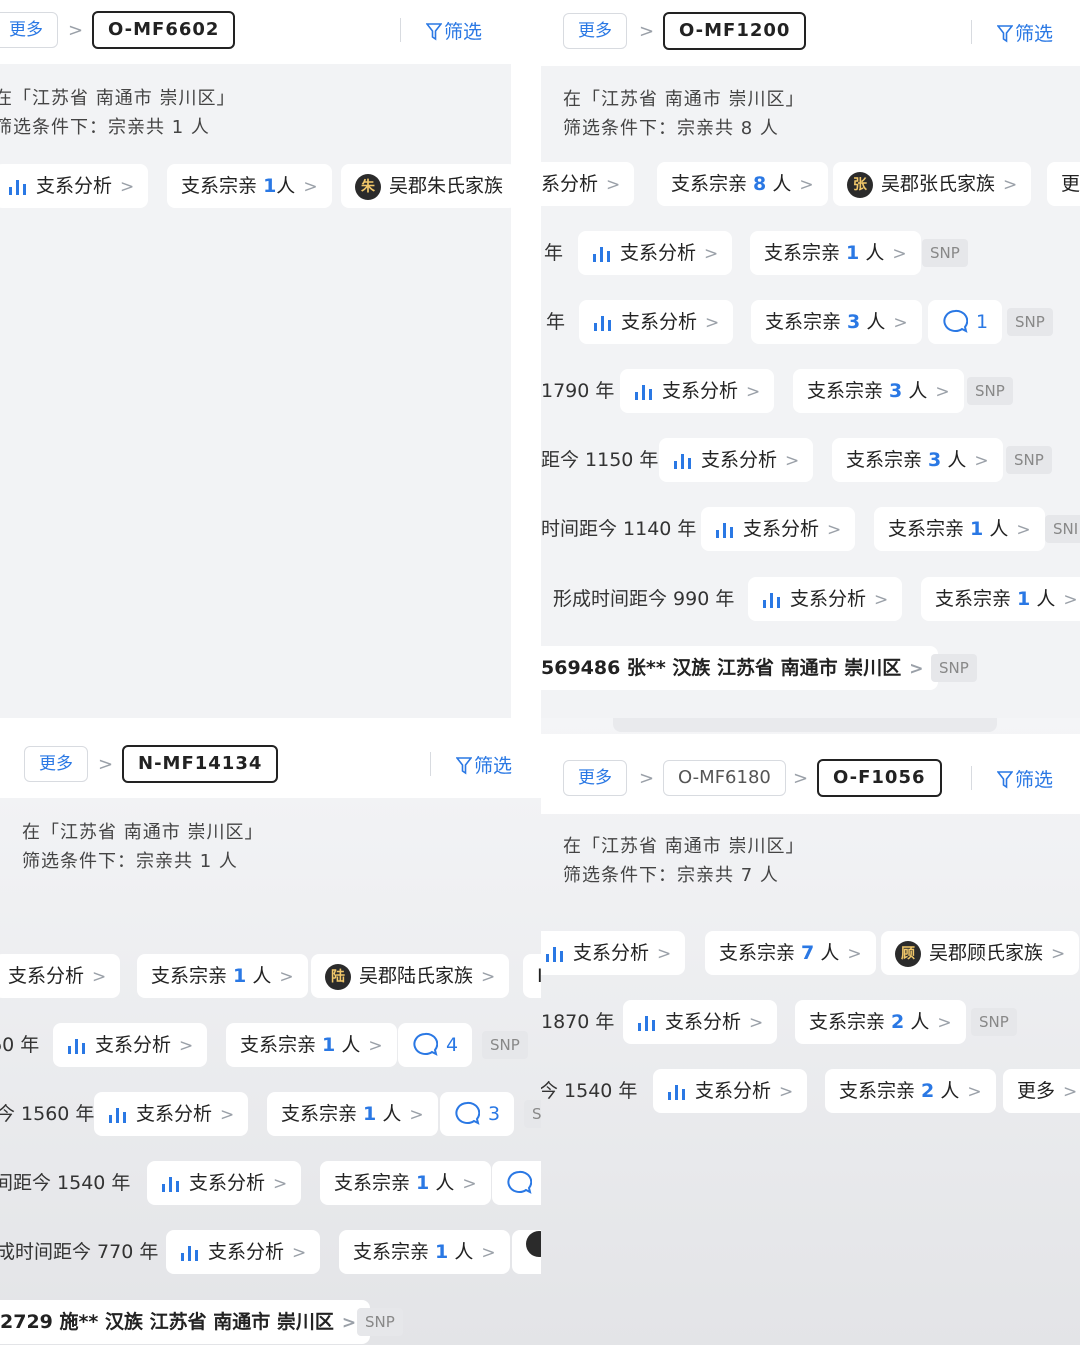 The image size is (1080, 1345). Describe the element at coordinates (20, 1045) in the screenshot. I see `formation-time: 60 年` at that location.